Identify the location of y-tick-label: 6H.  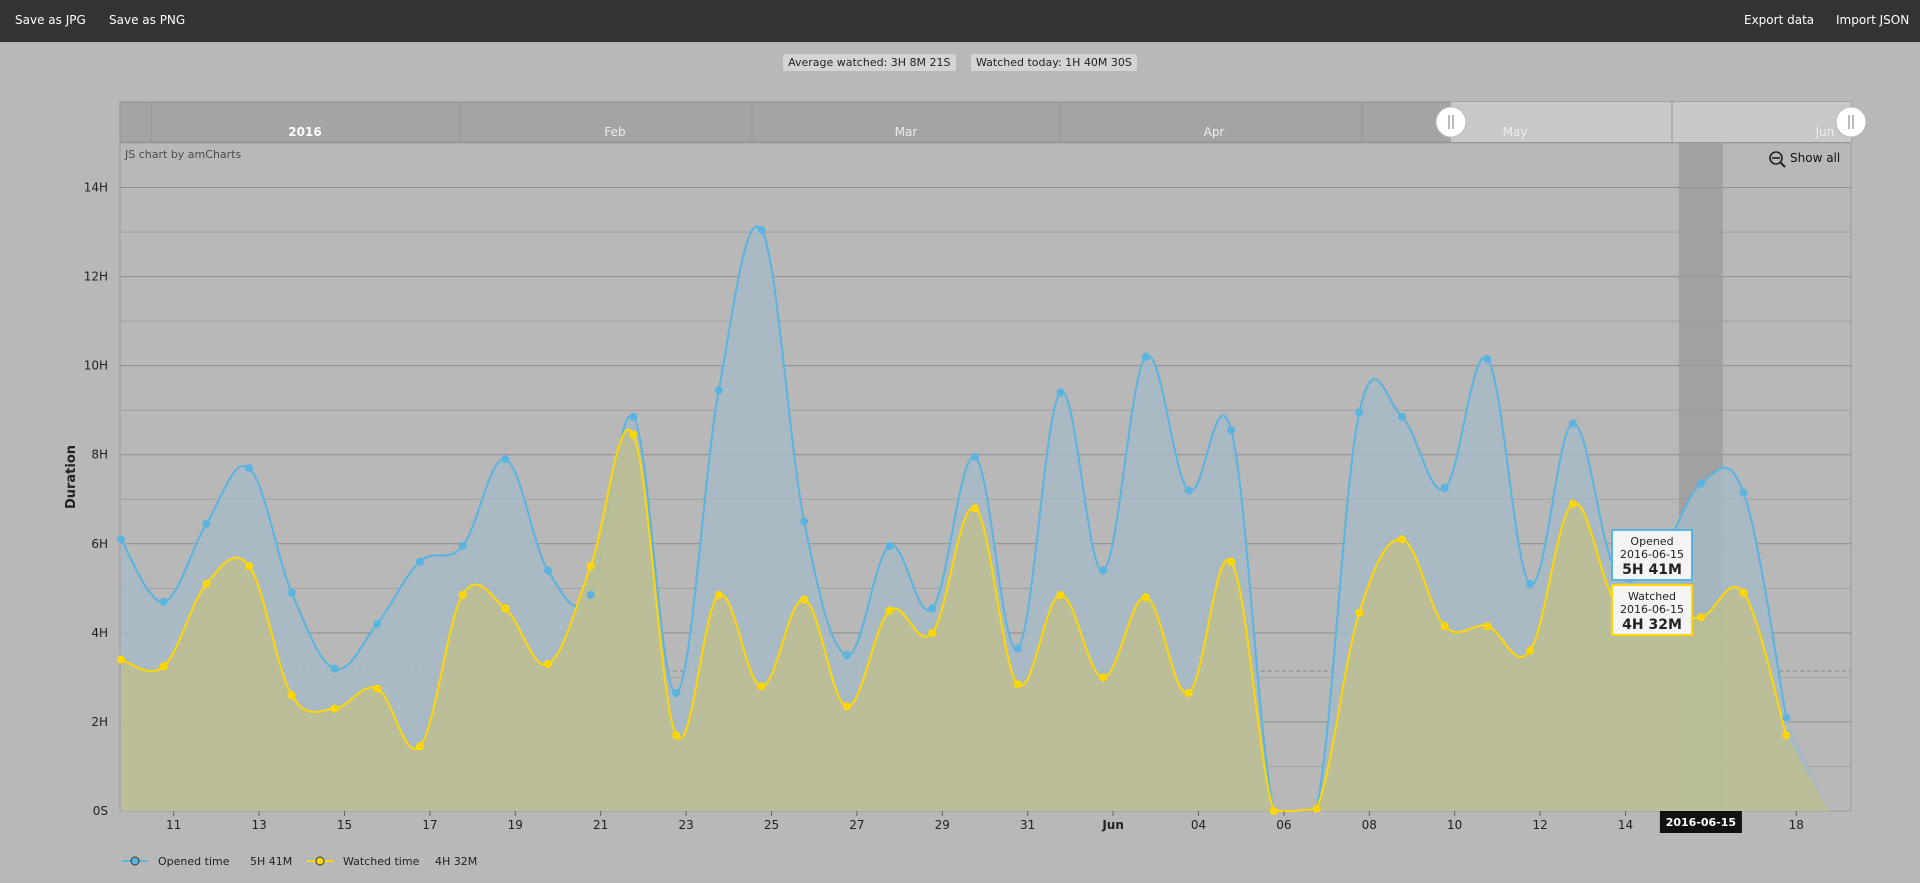
(99, 544).